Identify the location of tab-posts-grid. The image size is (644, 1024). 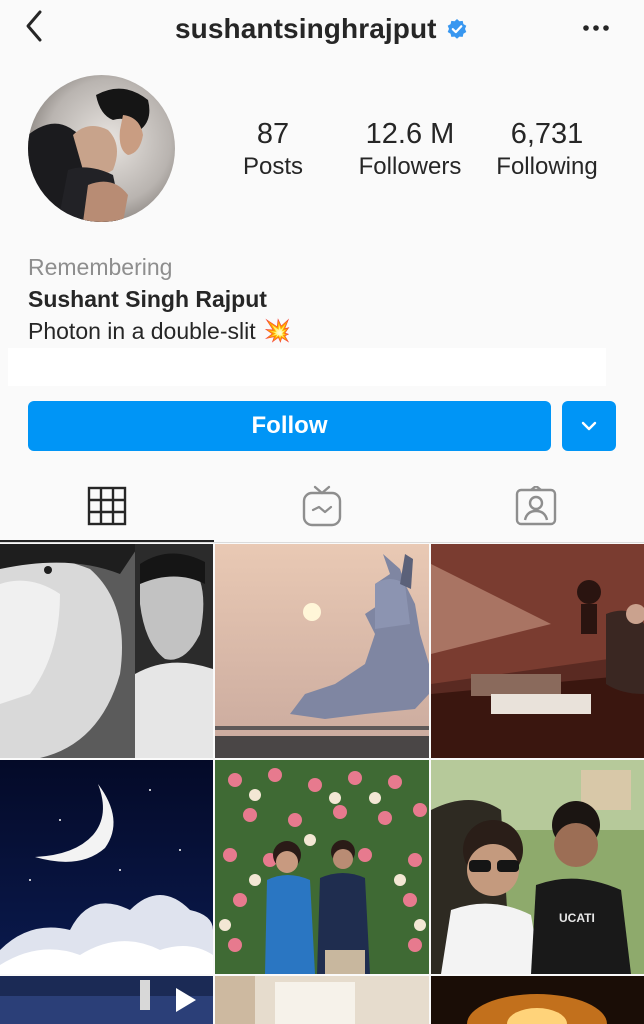
(107, 506).